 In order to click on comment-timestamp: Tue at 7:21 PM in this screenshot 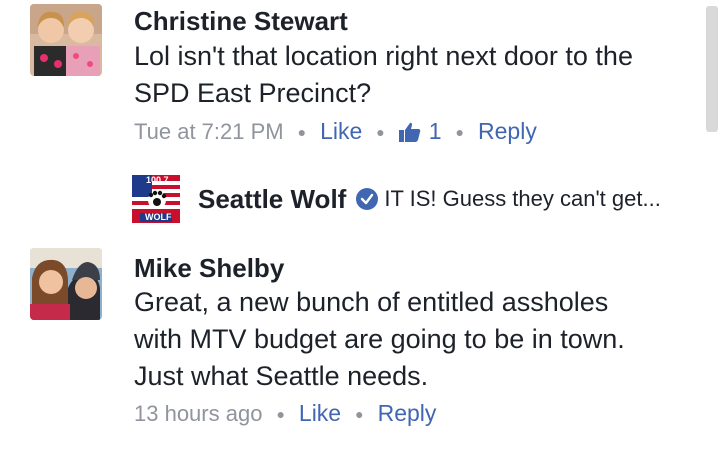, I will do `click(209, 132)`.